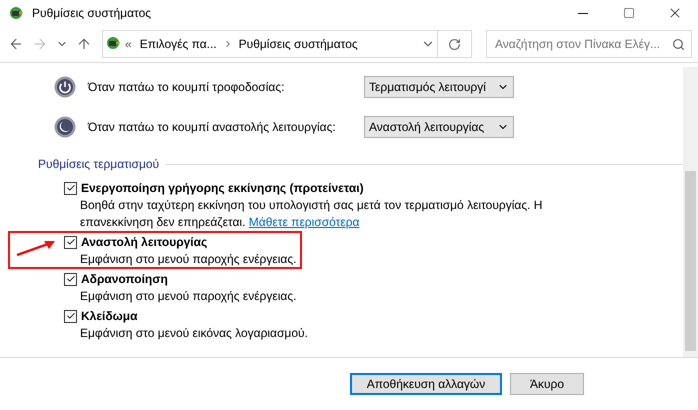 This screenshot has height=410, width=698. Describe the element at coordinates (629, 13) in the screenshot. I see `maximize-icon` at that location.